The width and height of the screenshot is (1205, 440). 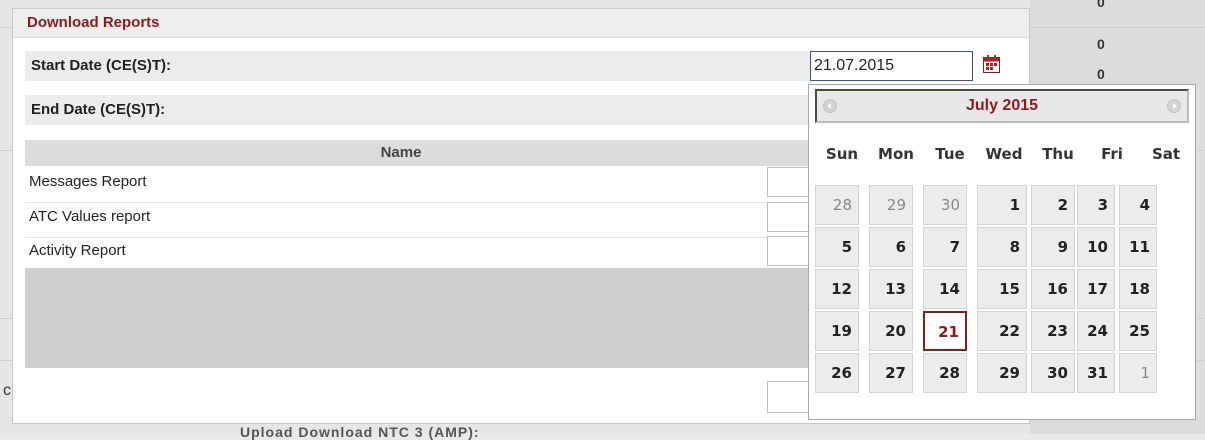 What do you see at coordinates (1096, 373) in the screenshot?
I see `calendar-day: 31` at bounding box center [1096, 373].